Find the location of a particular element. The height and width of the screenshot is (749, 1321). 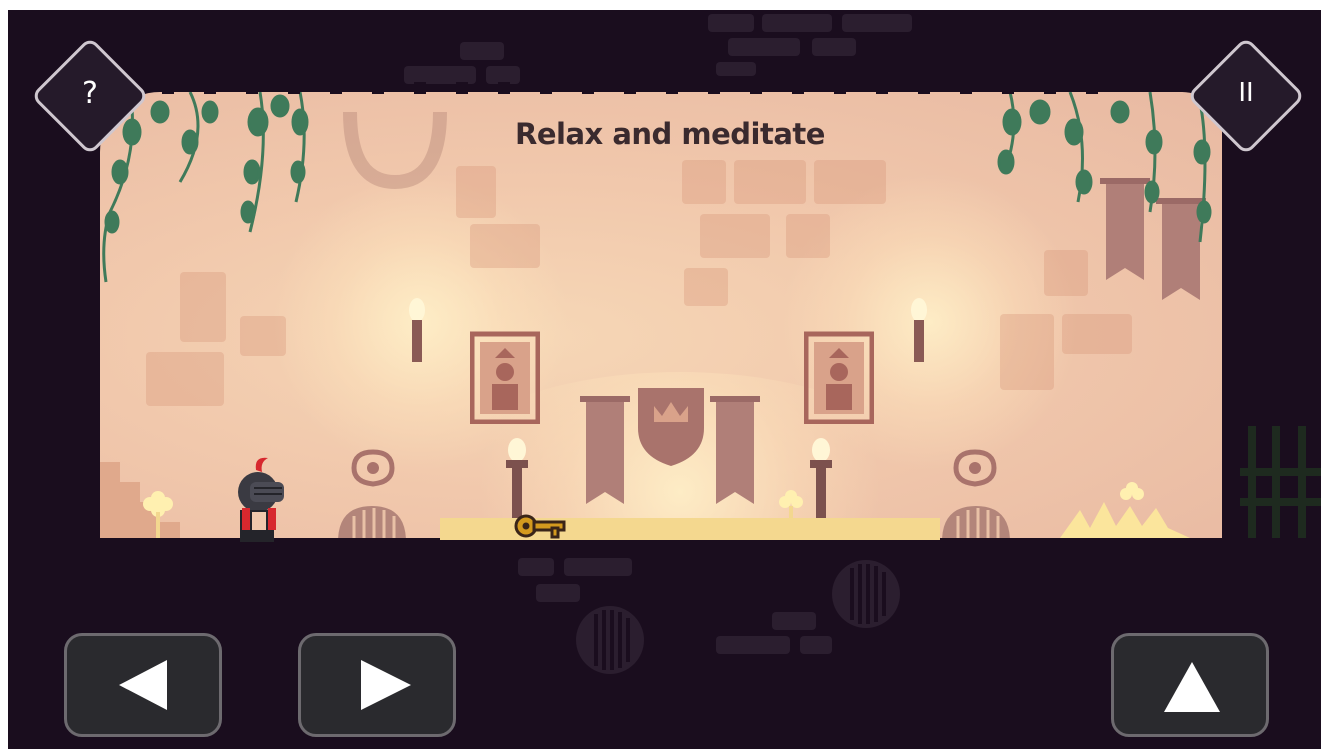

jump-button is located at coordinates (1190, 685).